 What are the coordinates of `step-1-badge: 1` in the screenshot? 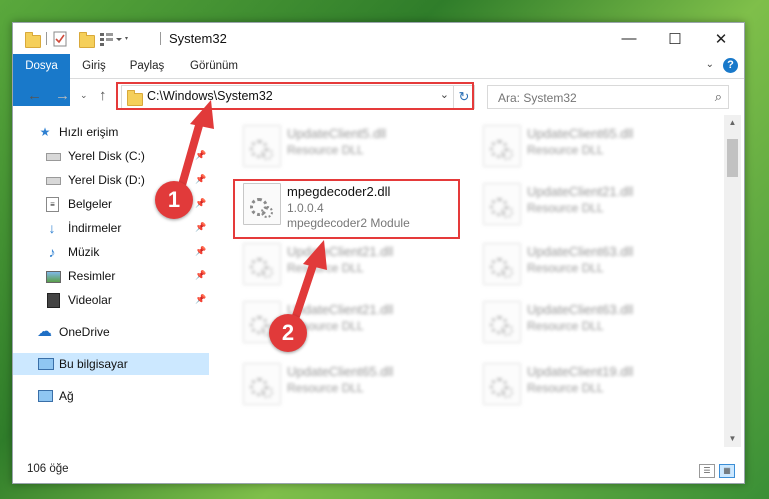 It's located at (174, 200).